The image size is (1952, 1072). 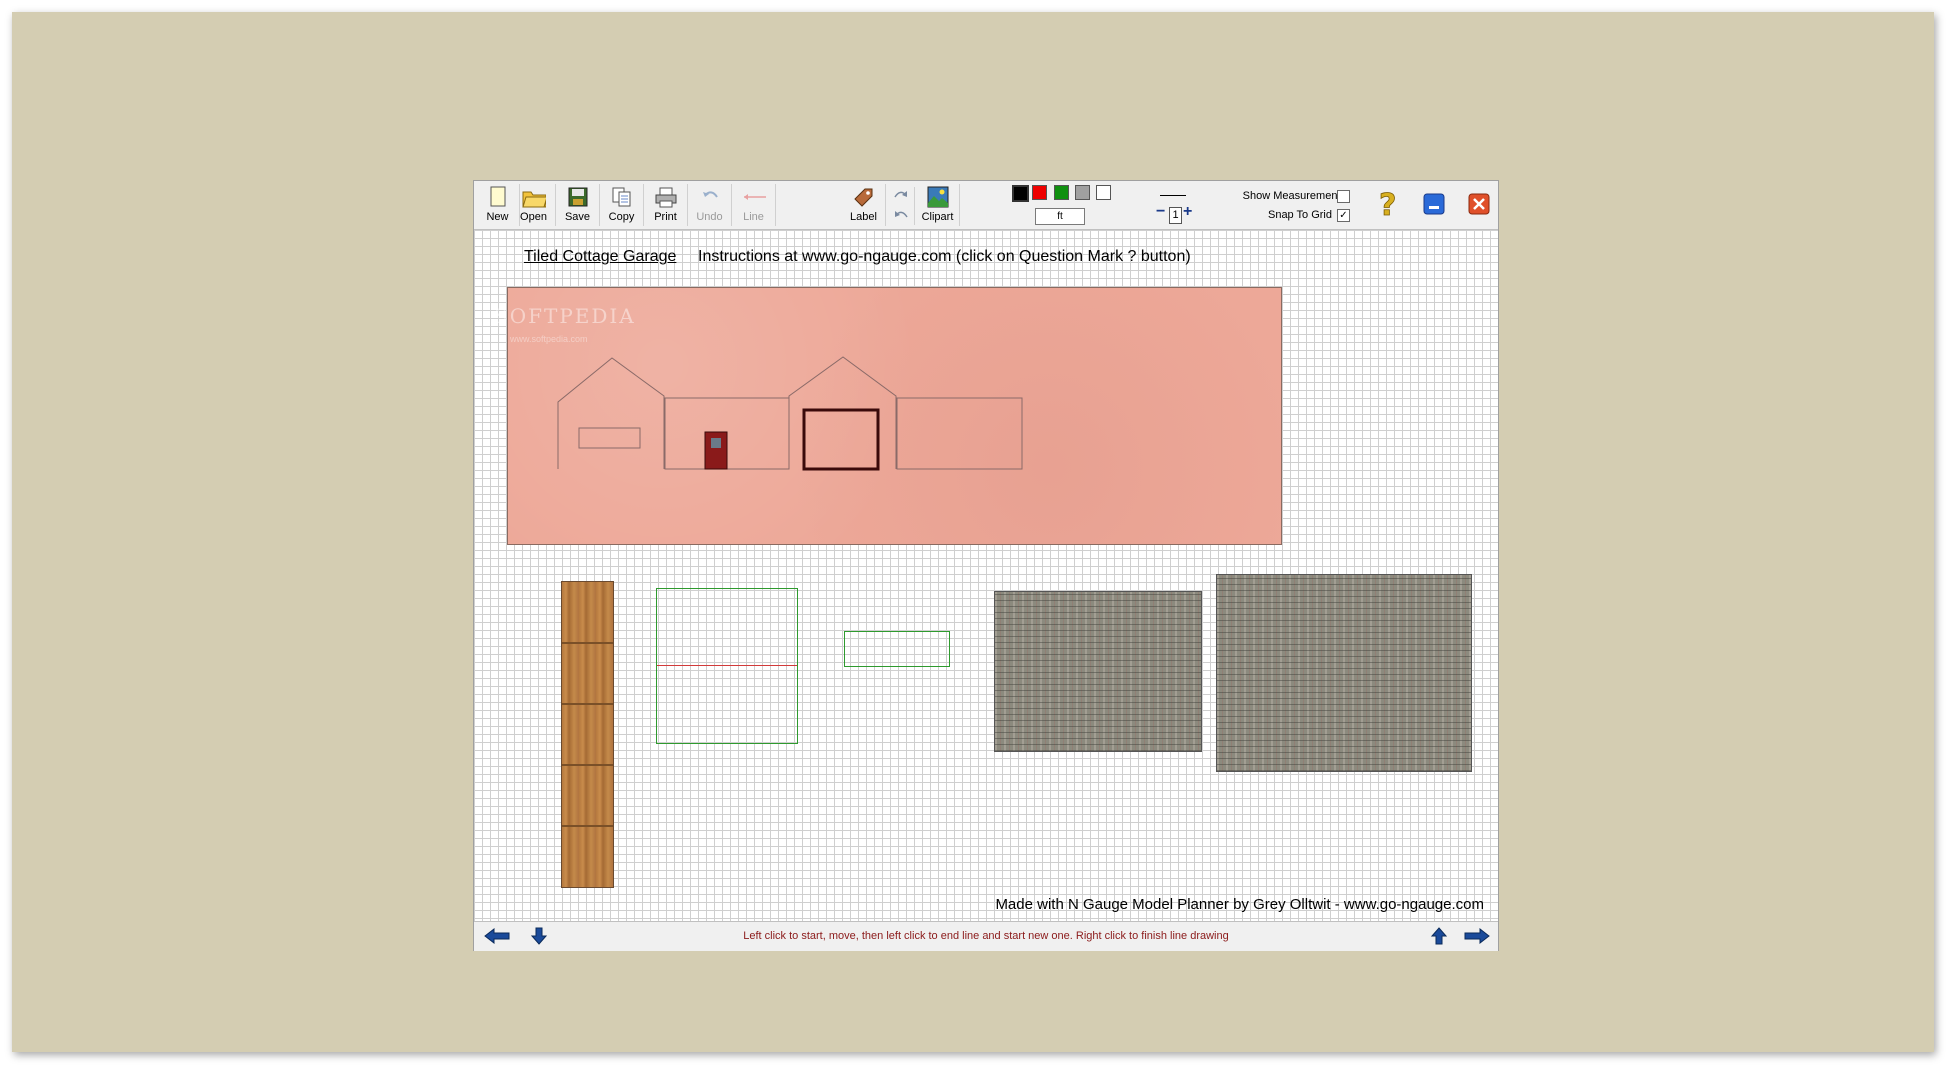 I want to click on scroll-up-button, so click(x=1439, y=936).